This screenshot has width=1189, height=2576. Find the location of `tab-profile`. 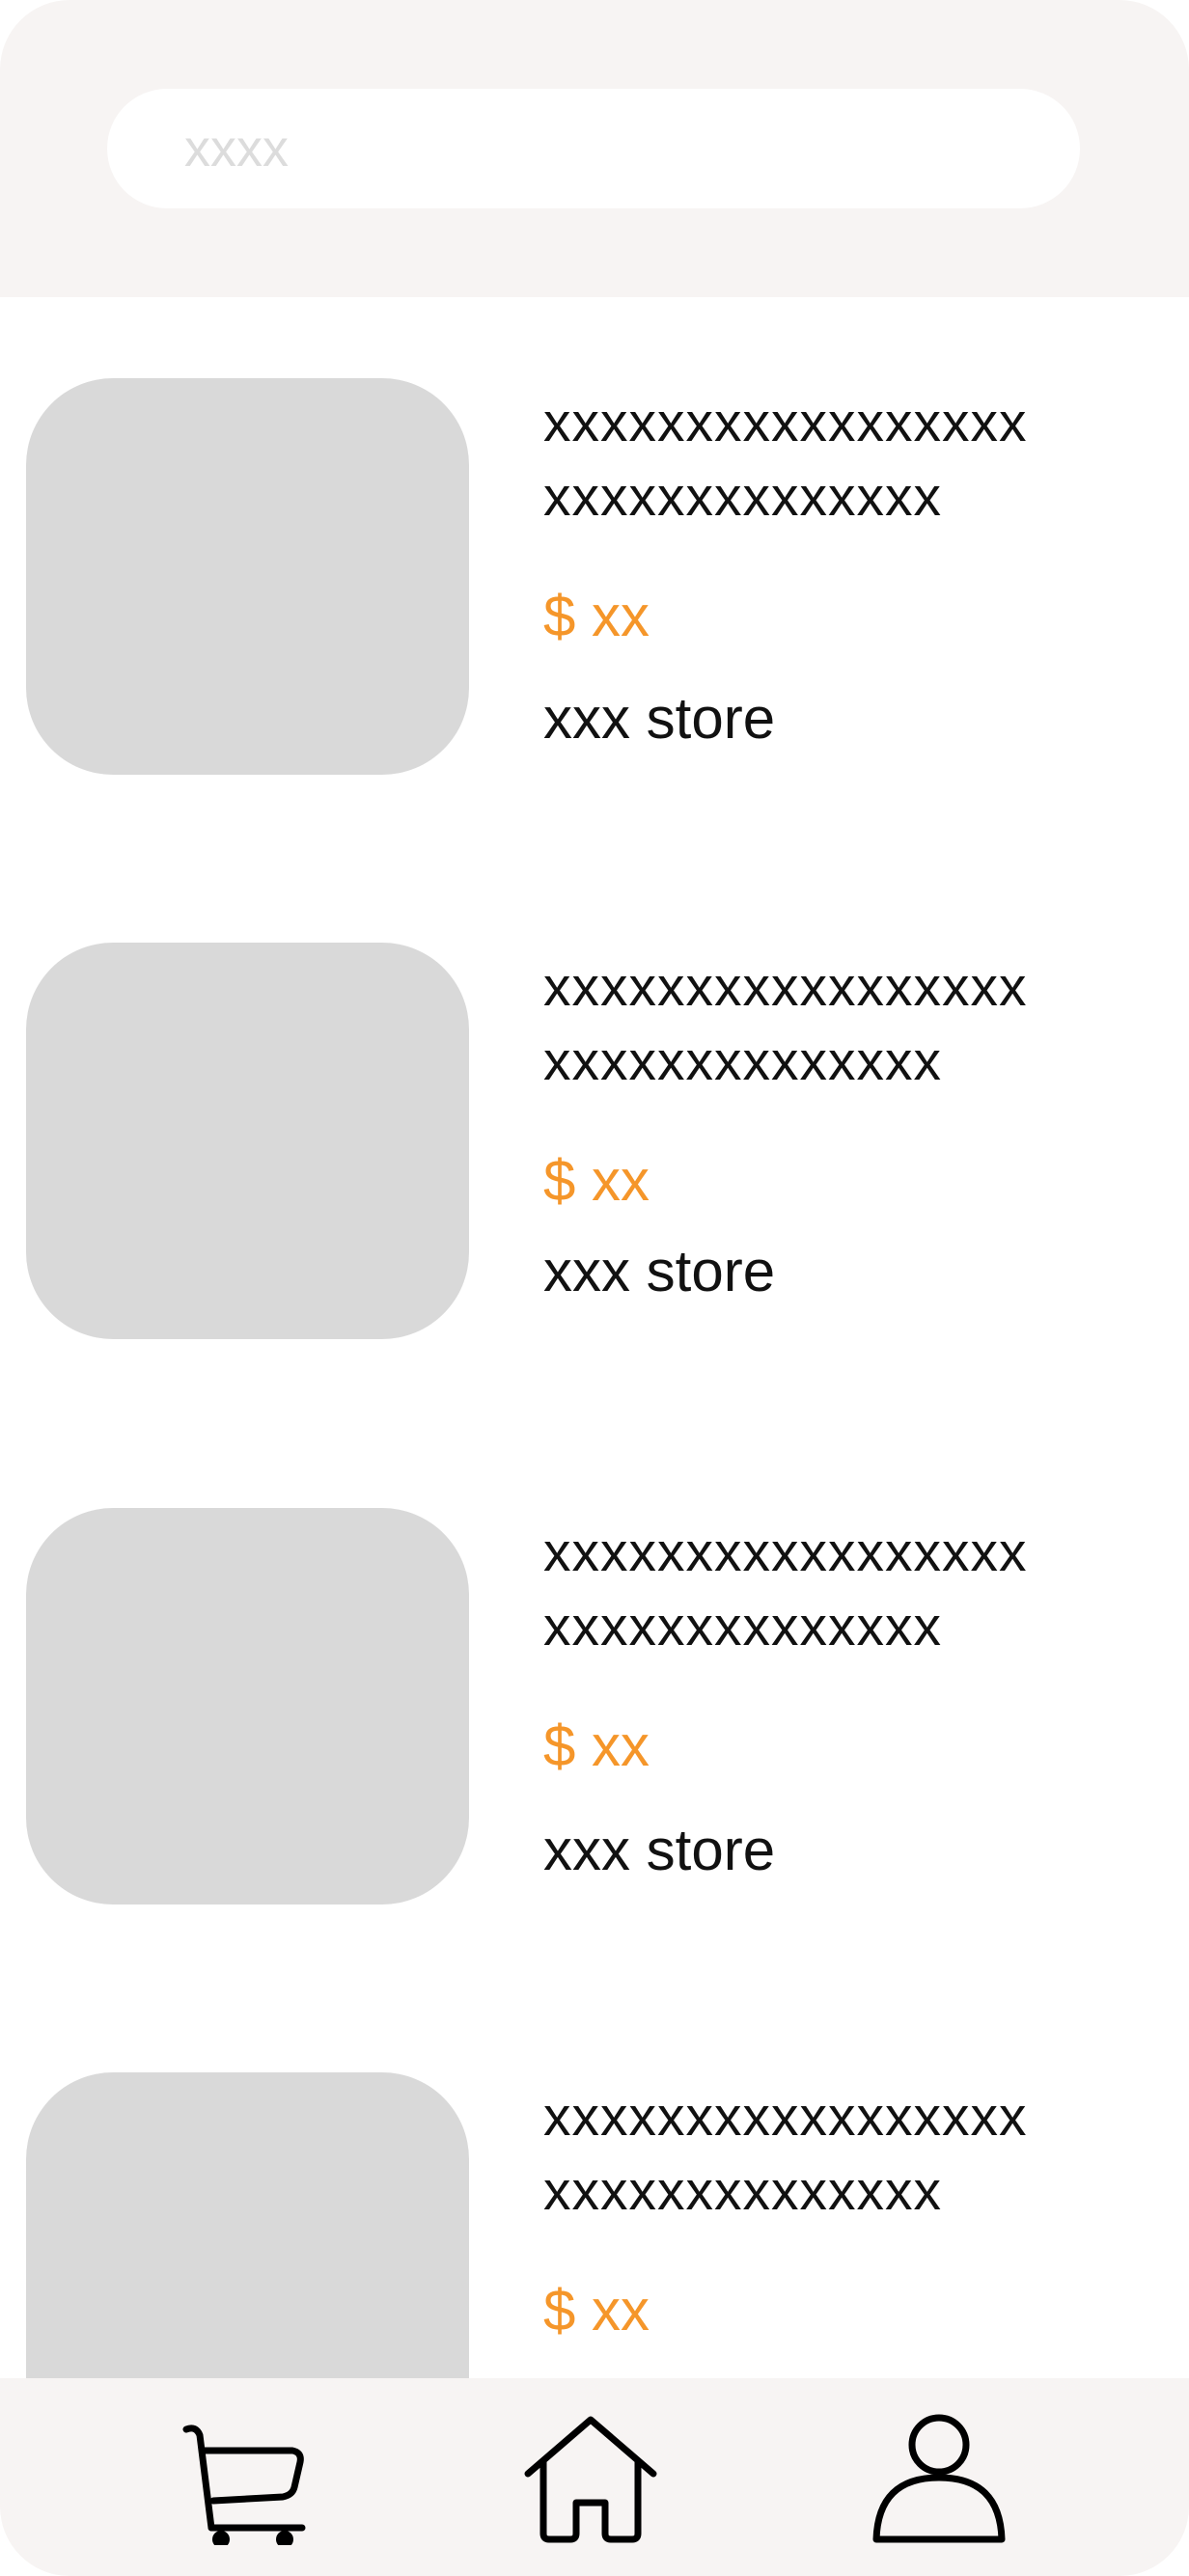

tab-profile is located at coordinates (939, 2477).